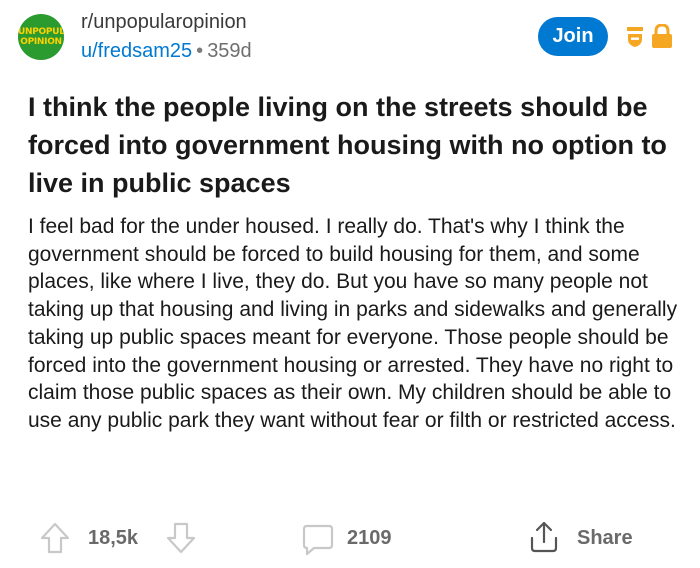  I want to click on upvote-icon, so click(55, 538).